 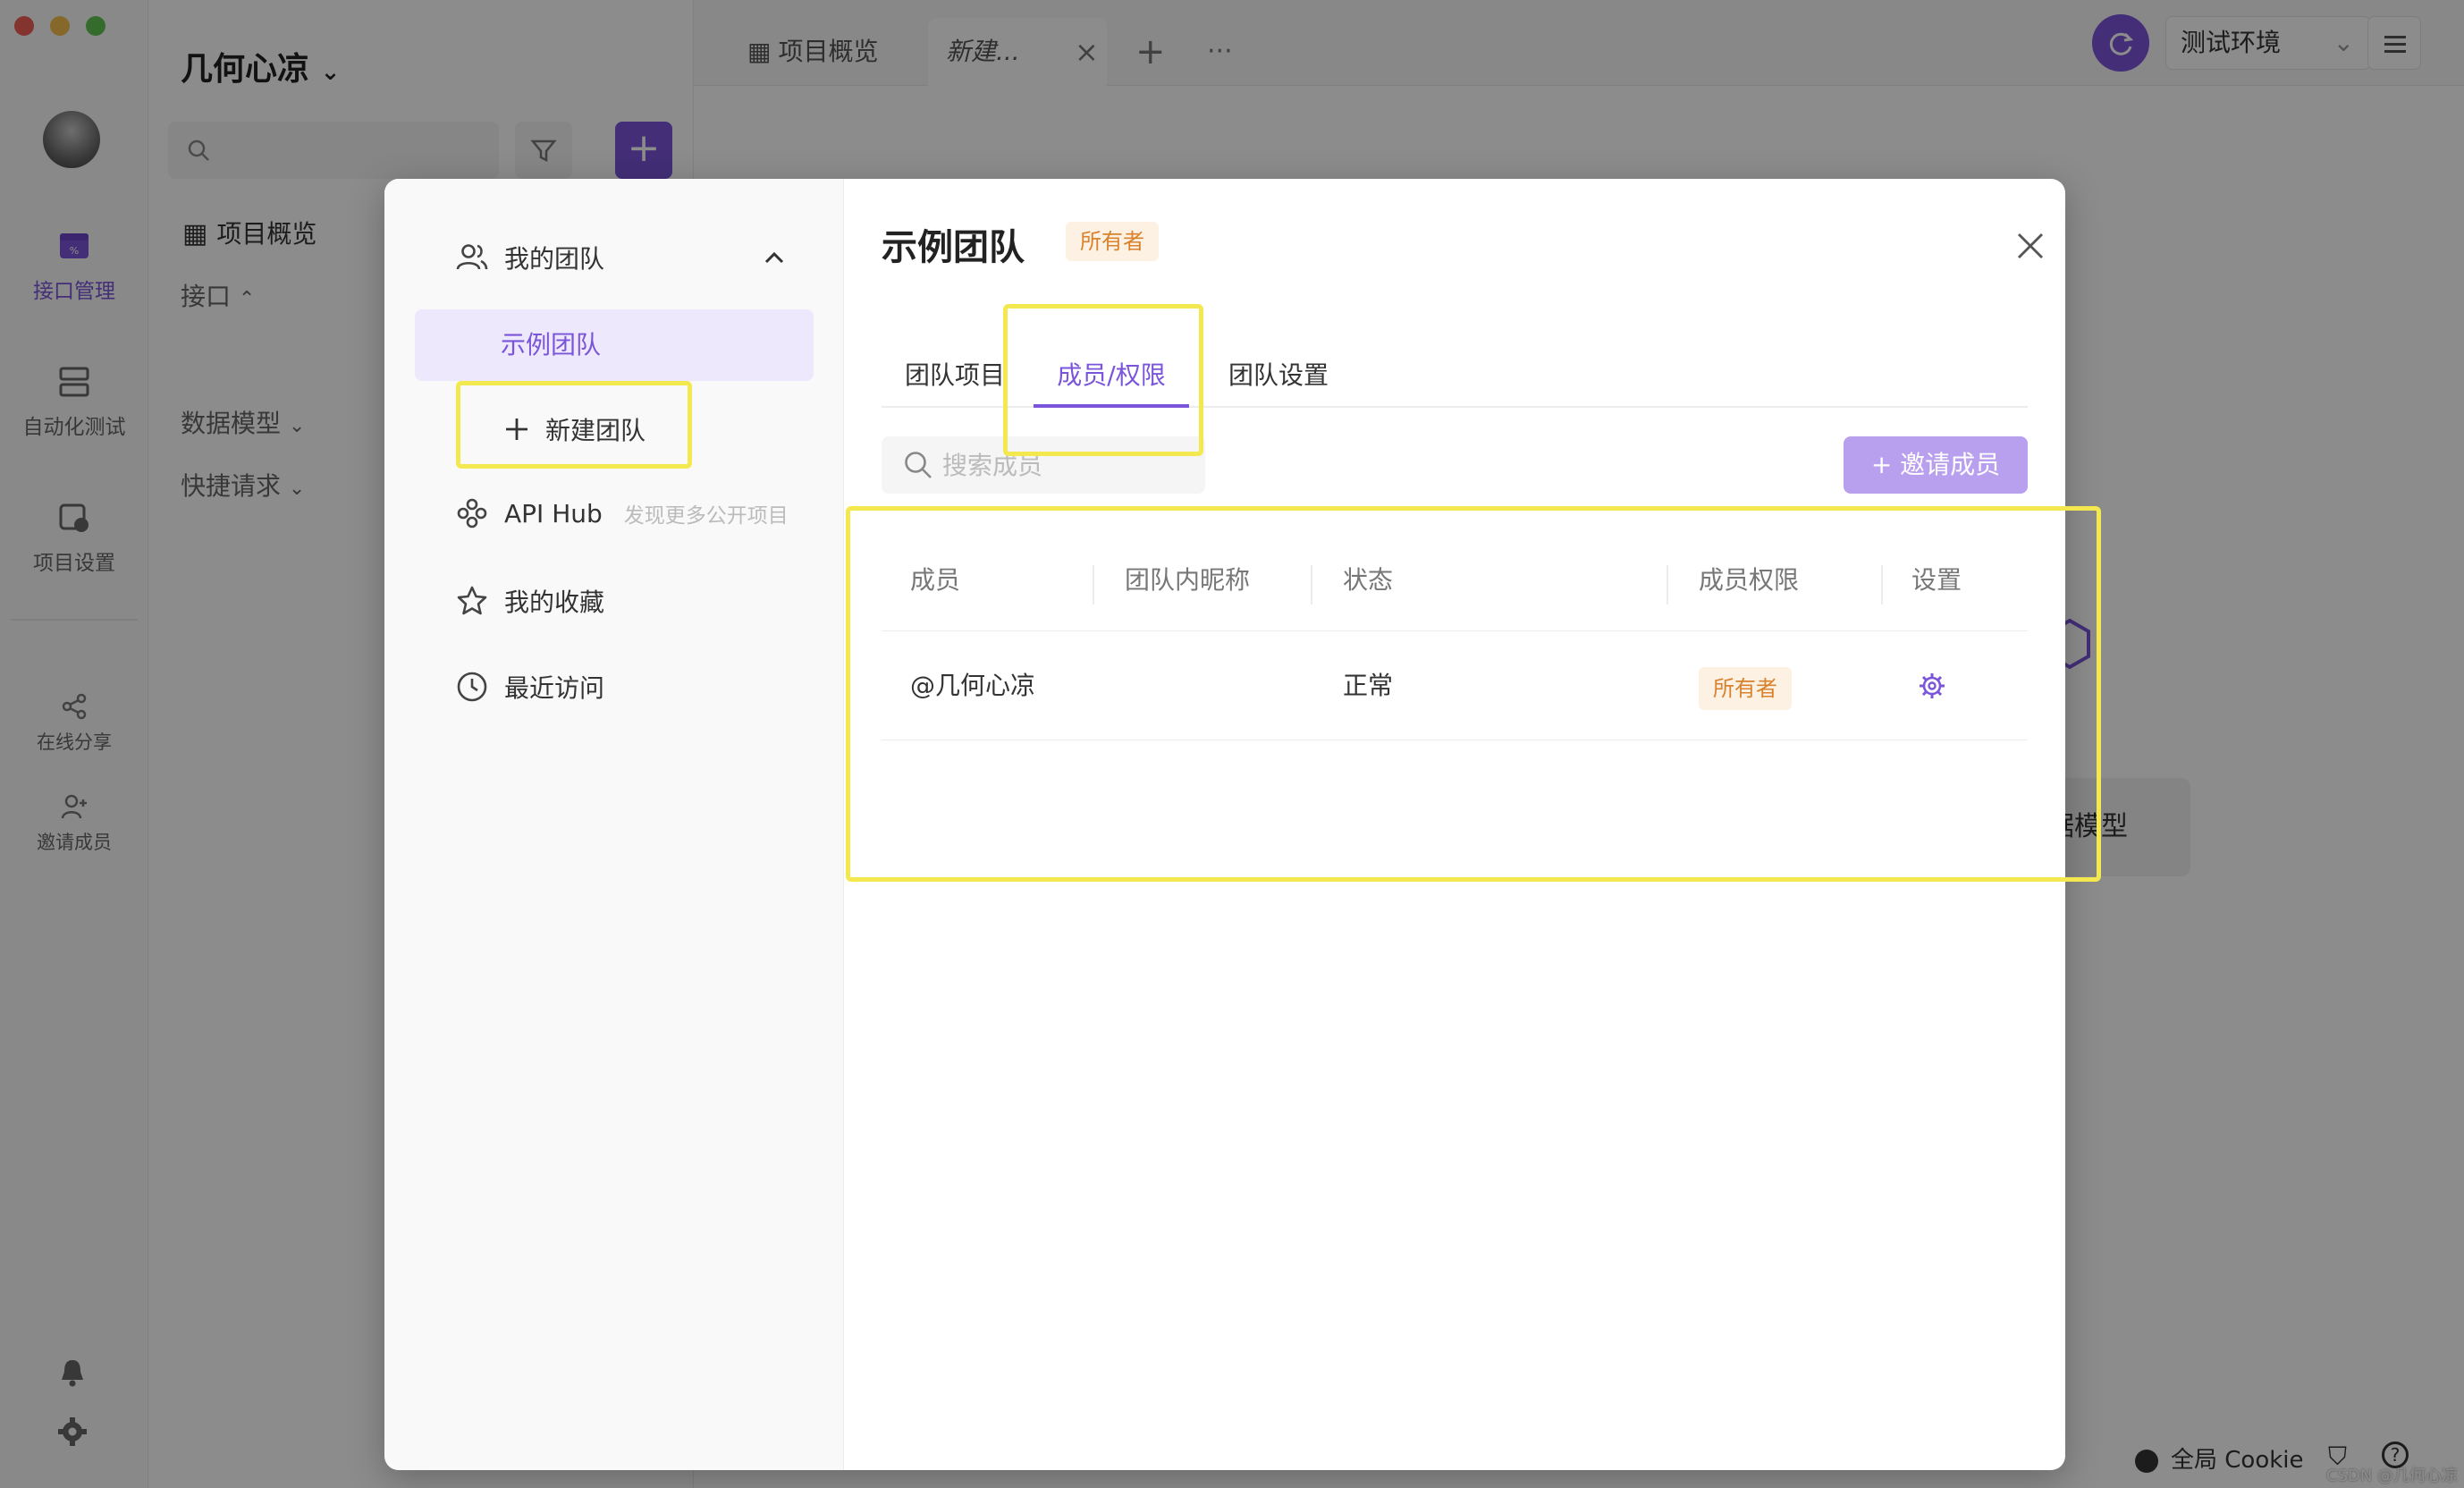 I want to click on team-icon, so click(x=472, y=257).